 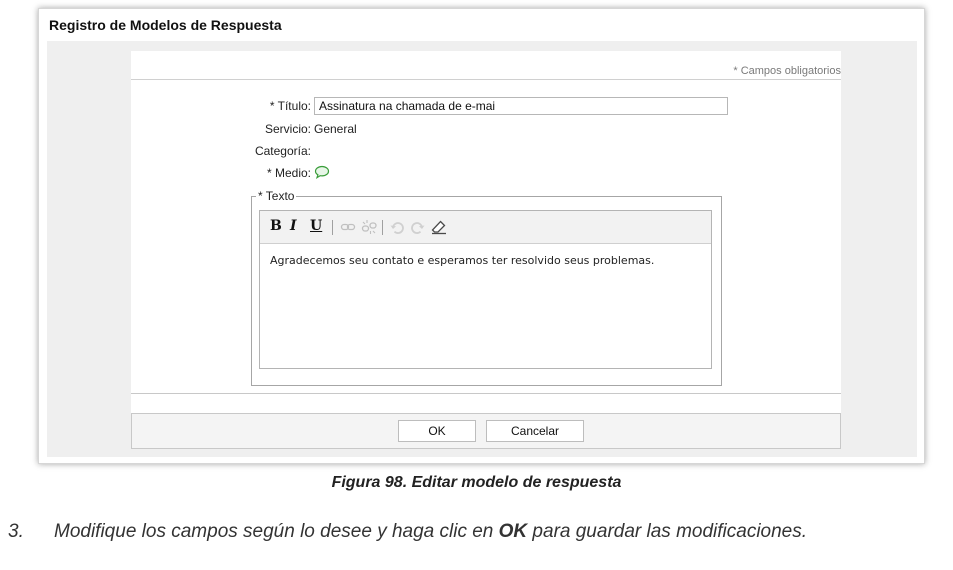 What do you see at coordinates (165, 25) in the screenshot?
I see `panel-title: Registro de Modelos de Respuesta` at bounding box center [165, 25].